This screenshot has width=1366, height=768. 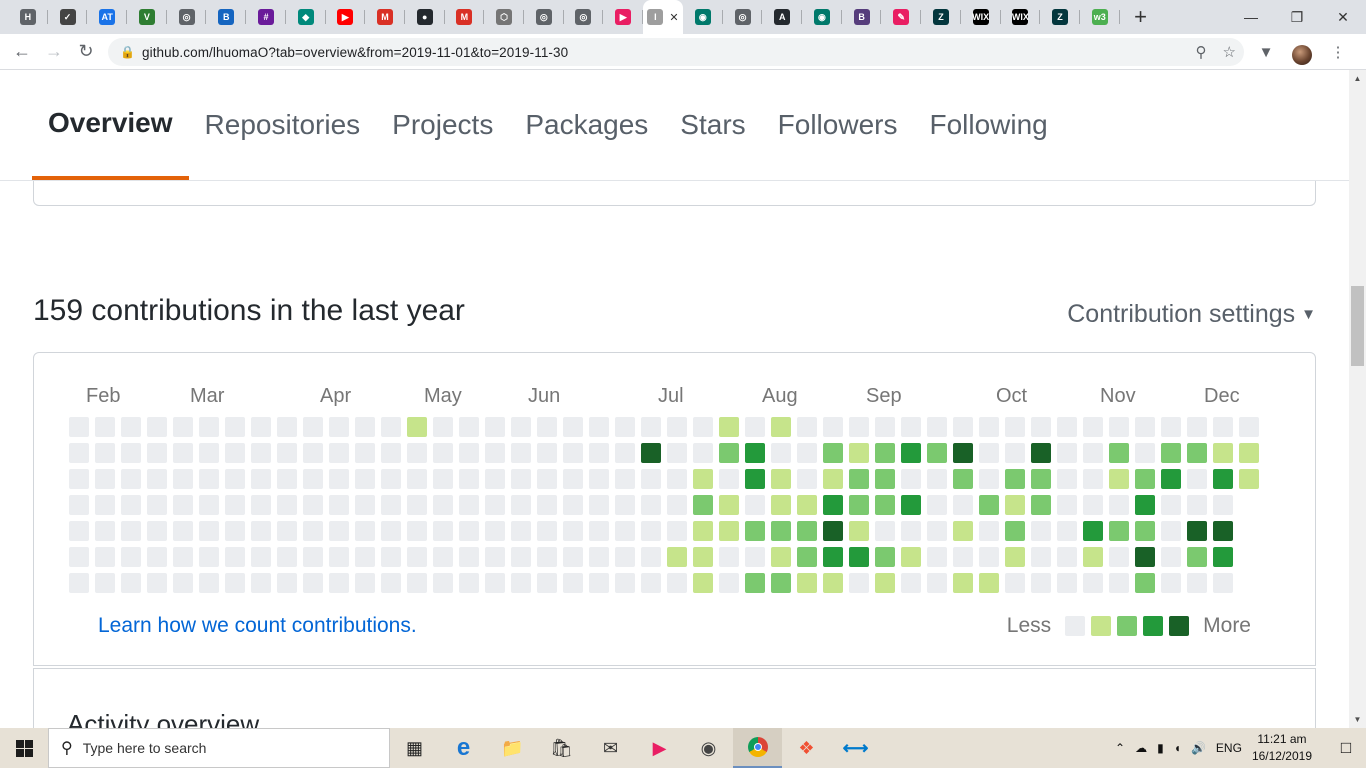 What do you see at coordinates (673, 17) in the screenshot?
I see `close-tab-icon: ✕` at bounding box center [673, 17].